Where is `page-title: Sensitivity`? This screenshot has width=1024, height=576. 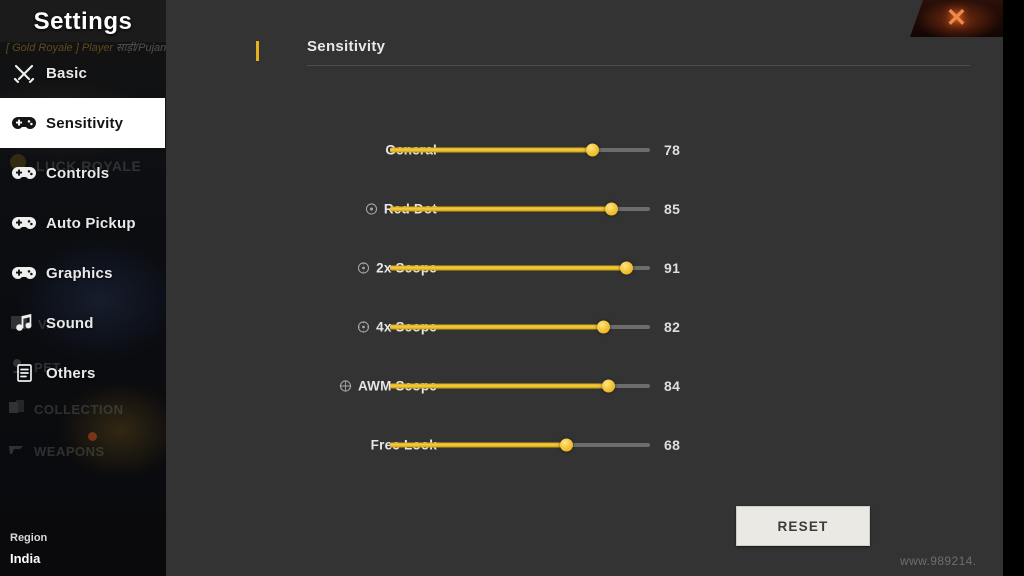 page-title: Sensitivity is located at coordinates (346, 46).